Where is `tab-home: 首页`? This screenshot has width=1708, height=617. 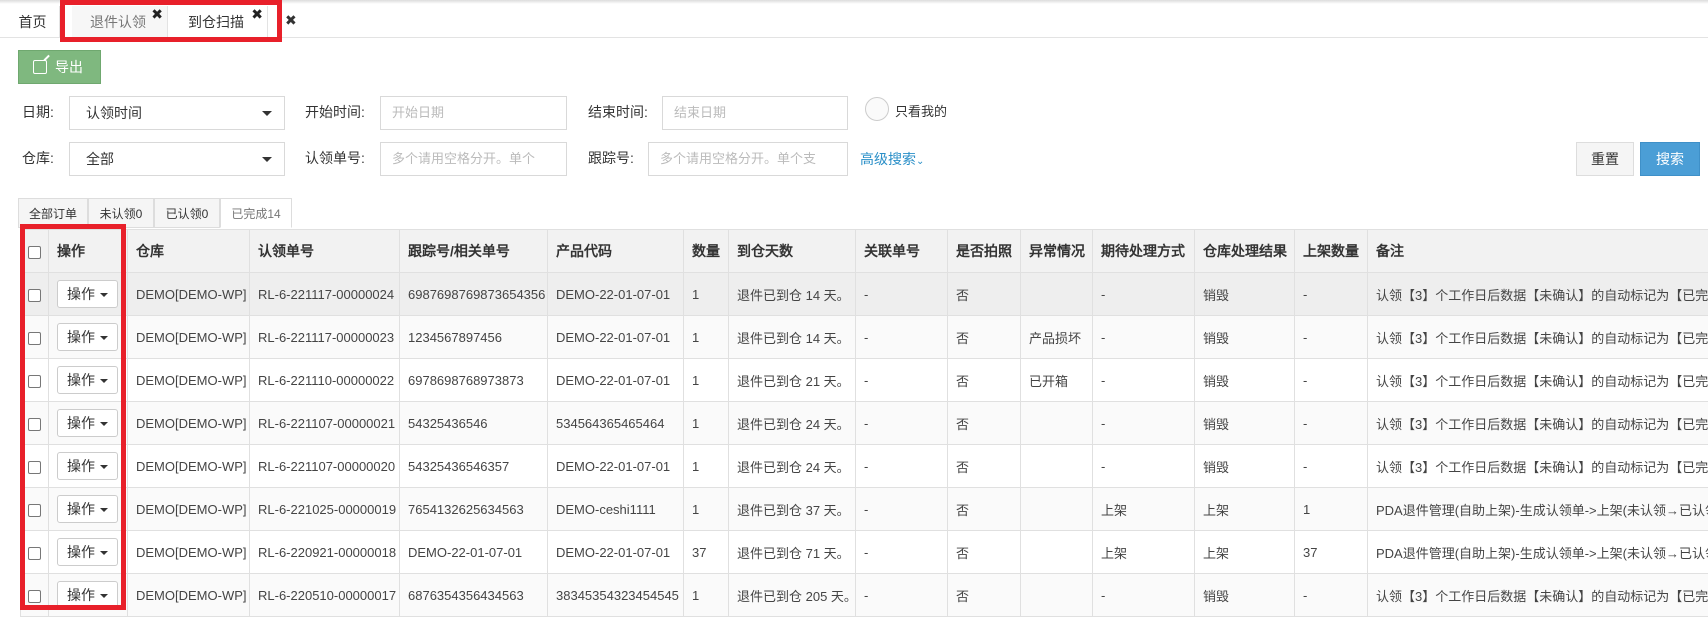
tab-home: 首页 is located at coordinates (33, 22).